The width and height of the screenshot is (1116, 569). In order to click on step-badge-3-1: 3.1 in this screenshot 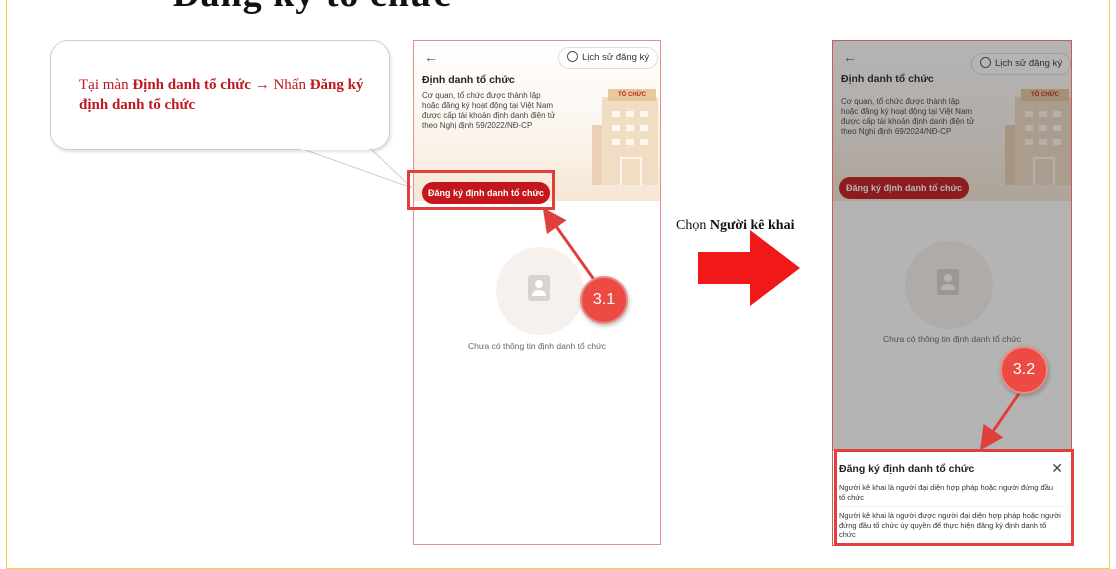, I will do `click(604, 300)`.